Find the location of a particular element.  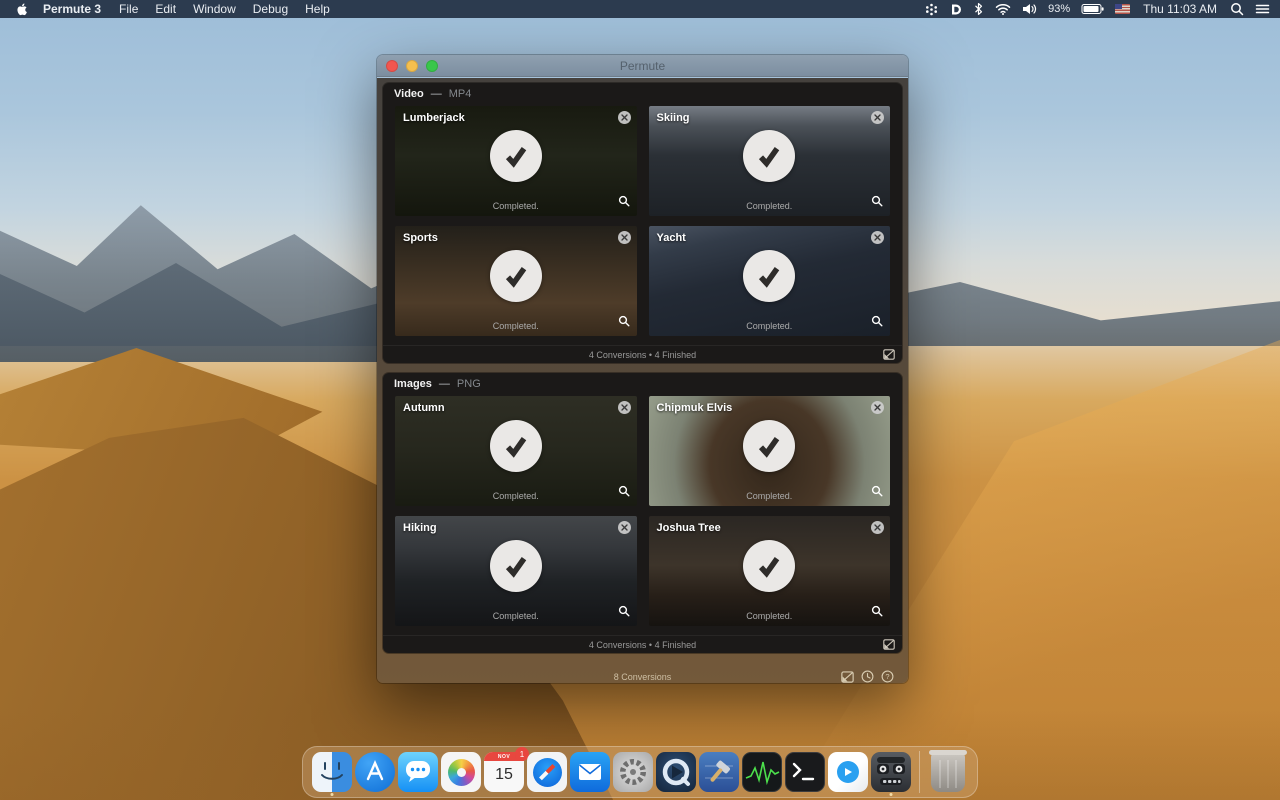

conversion-card-sports: Sports Completed. is located at coordinates (516, 281).